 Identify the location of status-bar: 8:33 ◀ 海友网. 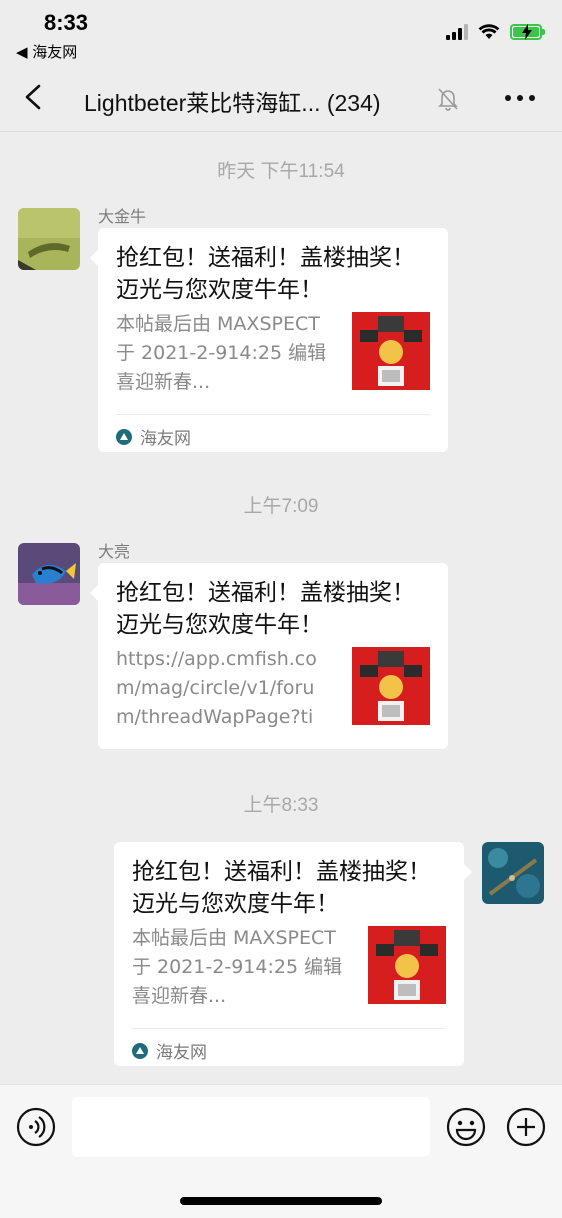
(281, 33).